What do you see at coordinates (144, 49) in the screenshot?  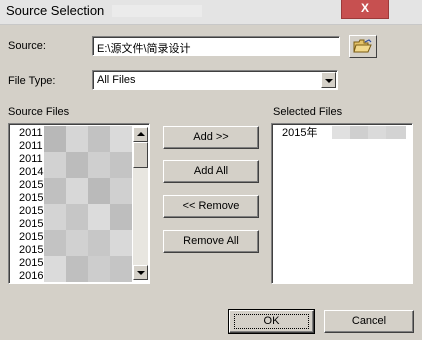 I see `source-path-value: E:\源文件\简录设计` at bounding box center [144, 49].